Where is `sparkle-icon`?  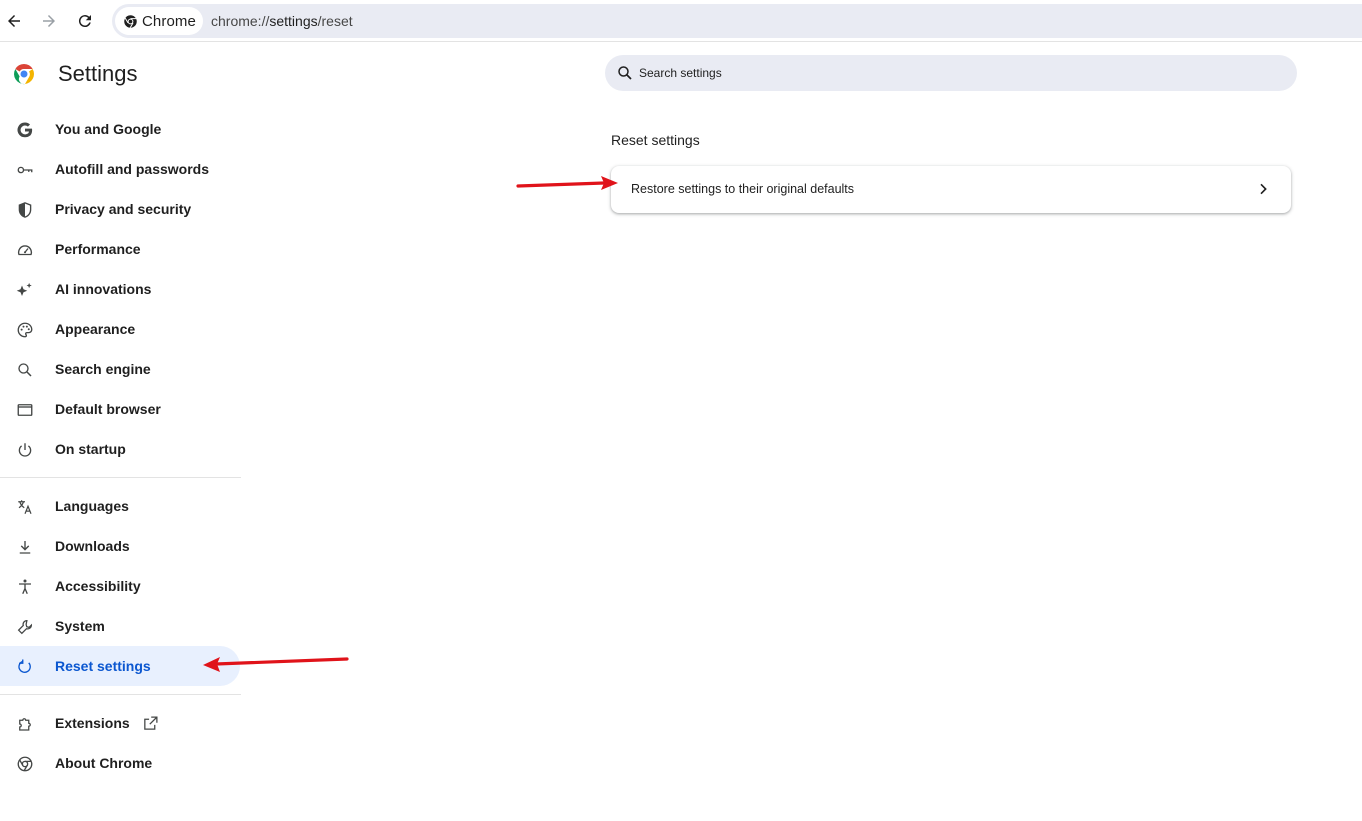
sparkle-icon is located at coordinates (24, 289).